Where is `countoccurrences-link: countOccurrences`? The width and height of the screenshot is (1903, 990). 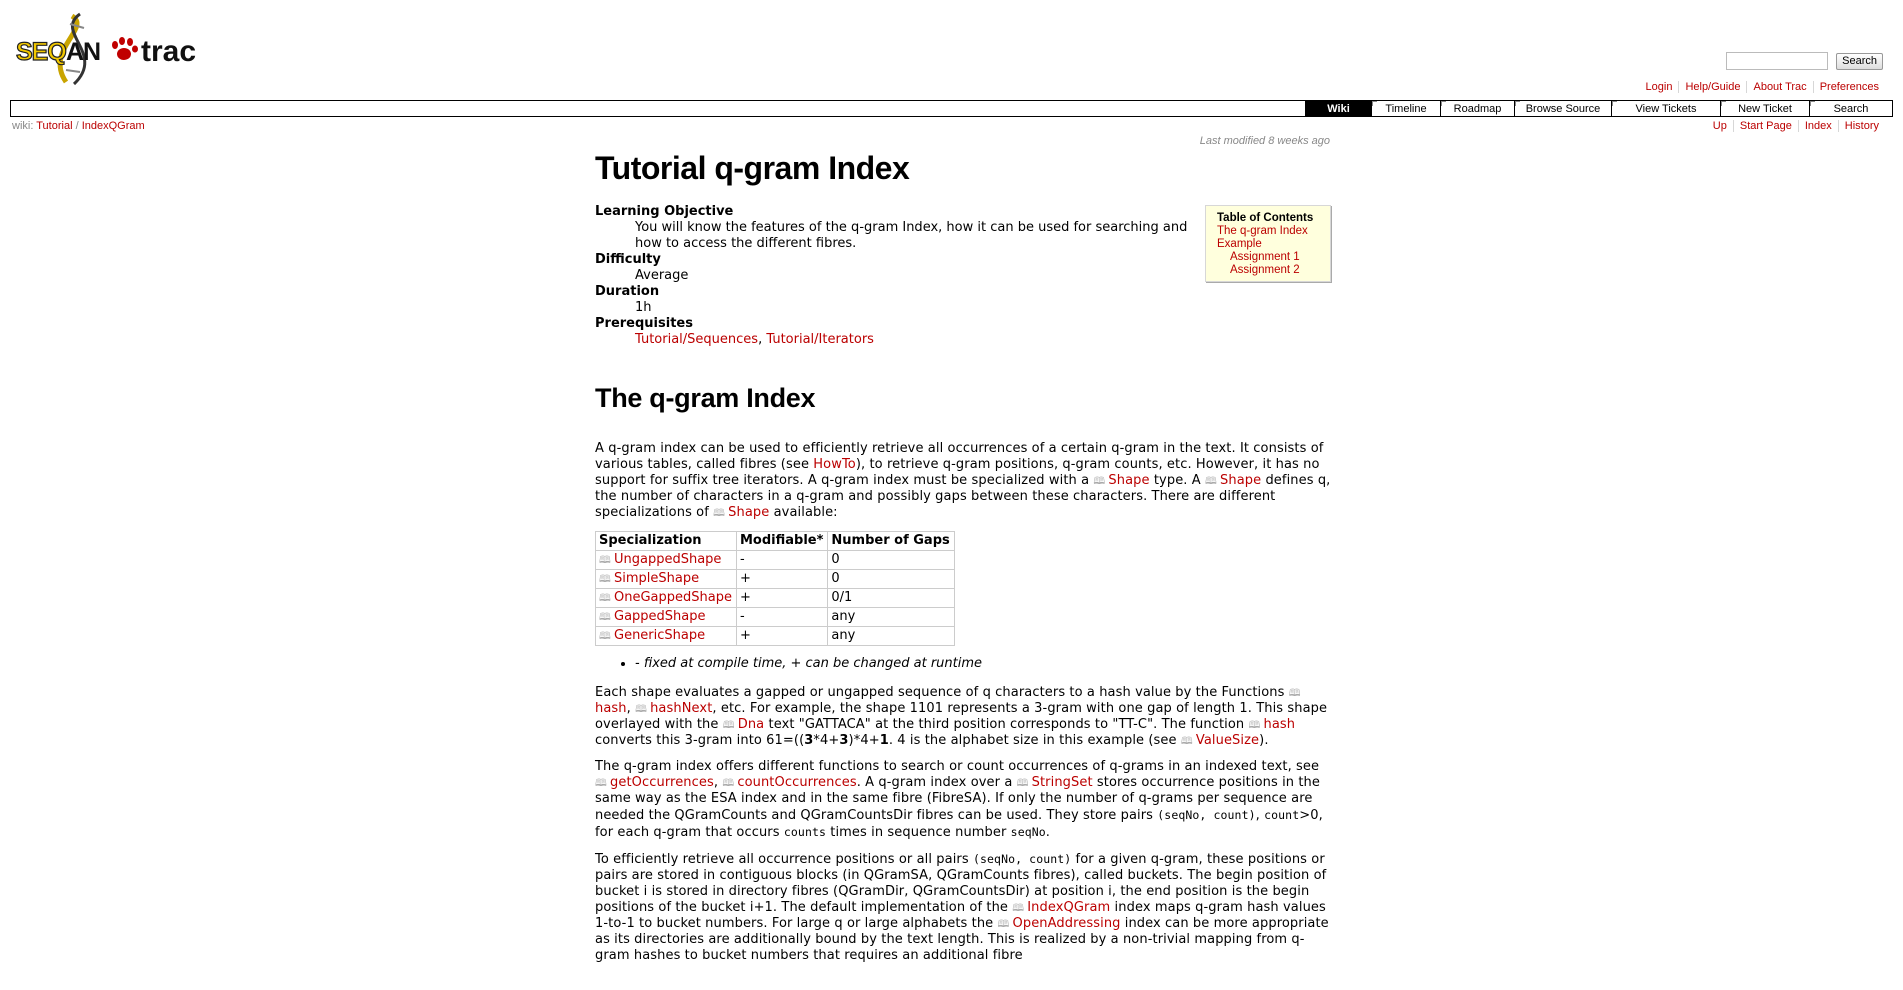 countoccurrences-link: countOccurrences is located at coordinates (796, 782).